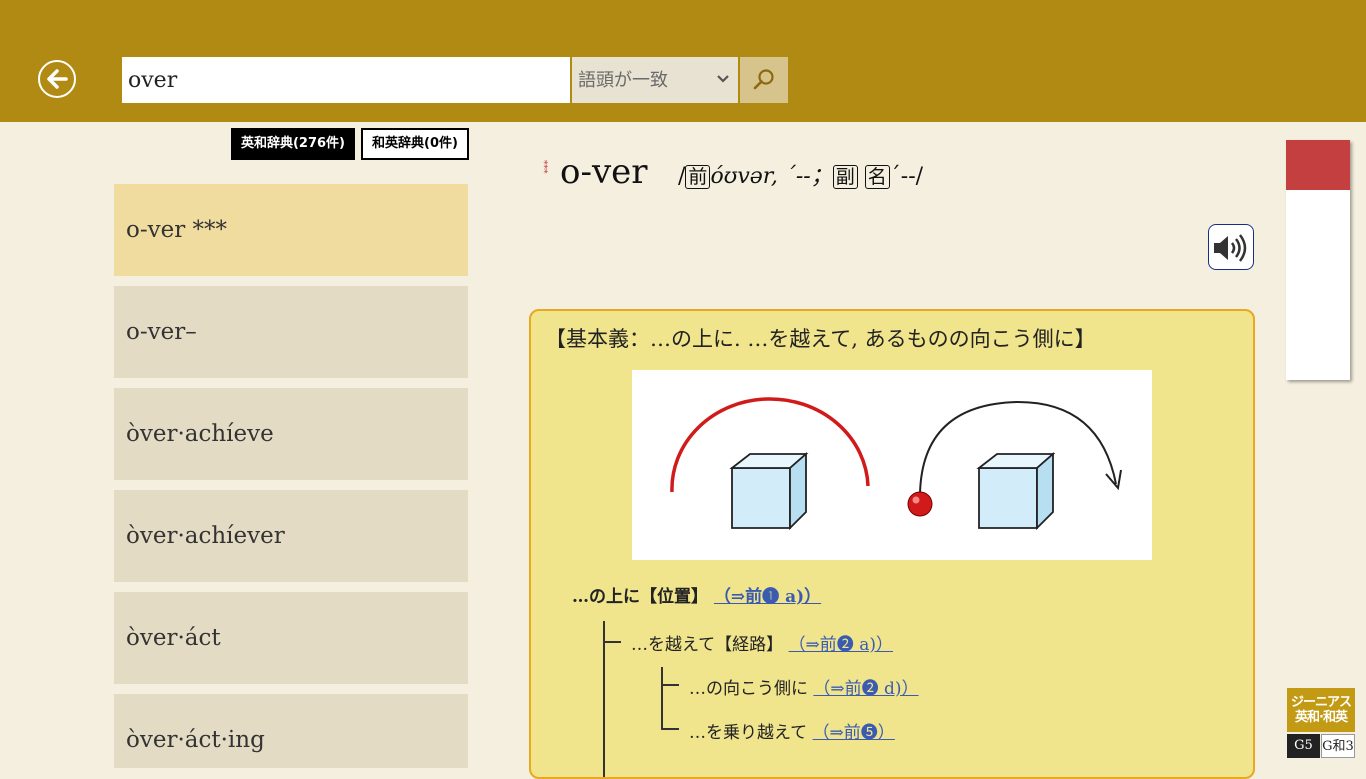 The width and height of the screenshot is (1366, 779). What do you see at coordinates (801, 176) in the screenshot?
I see `pronunciation: / 前 óʊvər, ˊ--；副 名 ˊ--/` at bounding box center [801, 176].